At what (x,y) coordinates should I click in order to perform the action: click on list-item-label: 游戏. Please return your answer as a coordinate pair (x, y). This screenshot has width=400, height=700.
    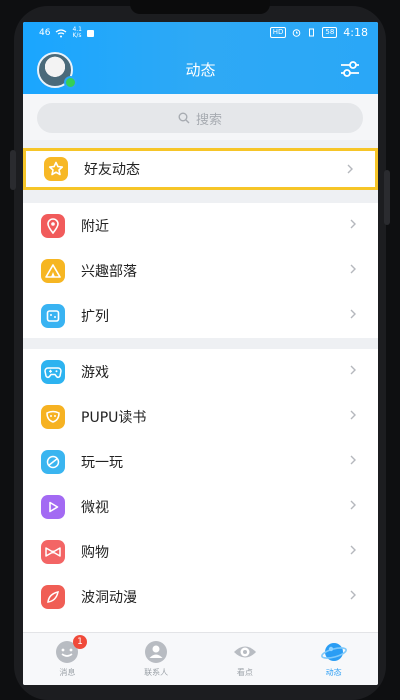
    Looking at the image, I should click on (95, 372).